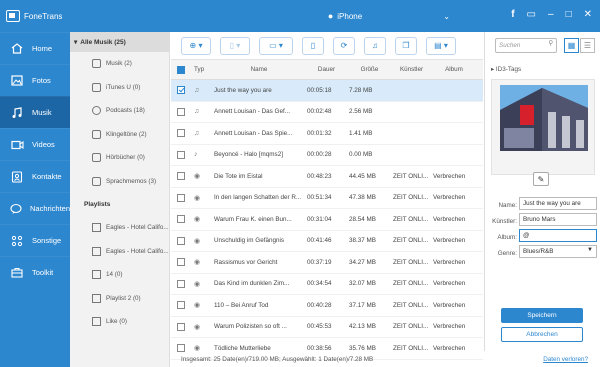 The image size is (600, 367). Describe the element at coordinates (201, 69) in the screenshot. I see `column-type: Typ` at that location.